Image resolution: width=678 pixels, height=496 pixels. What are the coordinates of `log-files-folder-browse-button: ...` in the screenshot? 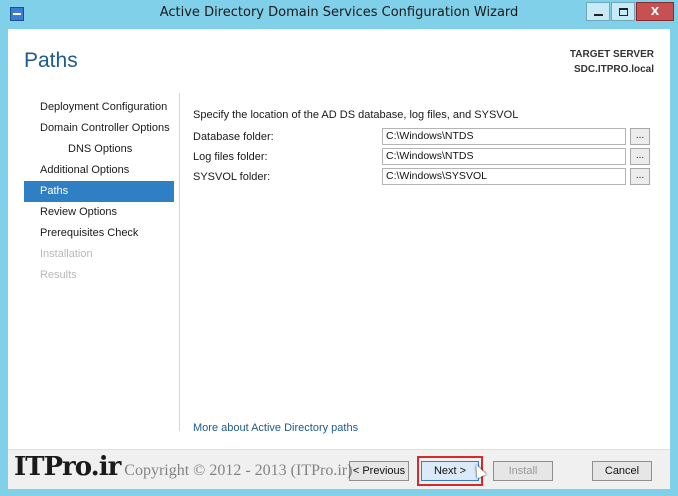 It's located at (640, 156).